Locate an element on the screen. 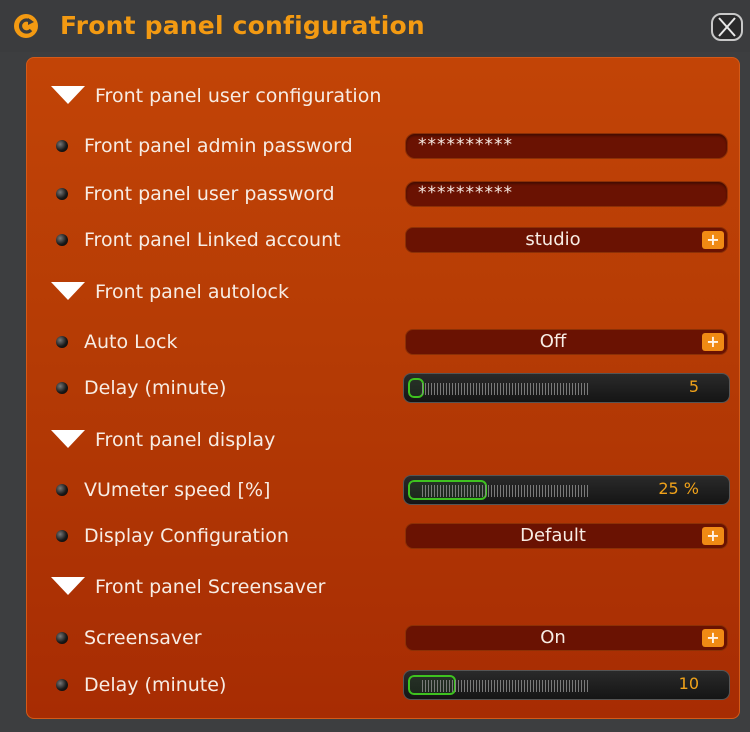  screensaver-delay-slider: 10 is located at coordinates (566, 685).